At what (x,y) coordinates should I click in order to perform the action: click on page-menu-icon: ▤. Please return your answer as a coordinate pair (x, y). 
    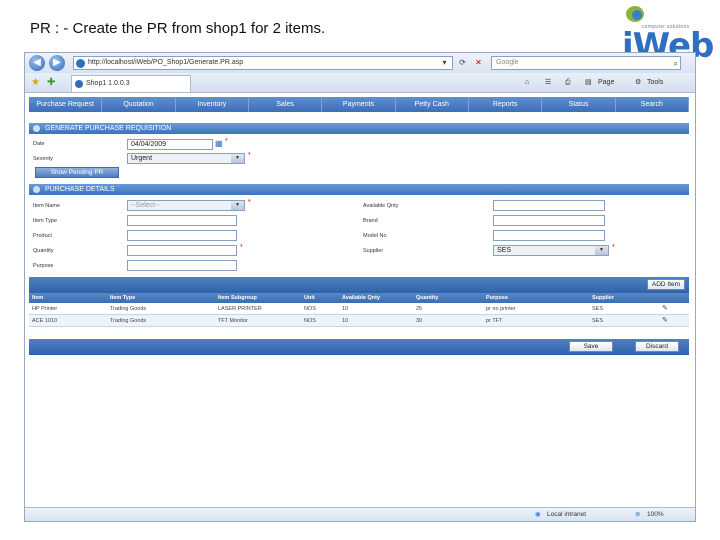
    Looking at the image, I should click on (588, 83).